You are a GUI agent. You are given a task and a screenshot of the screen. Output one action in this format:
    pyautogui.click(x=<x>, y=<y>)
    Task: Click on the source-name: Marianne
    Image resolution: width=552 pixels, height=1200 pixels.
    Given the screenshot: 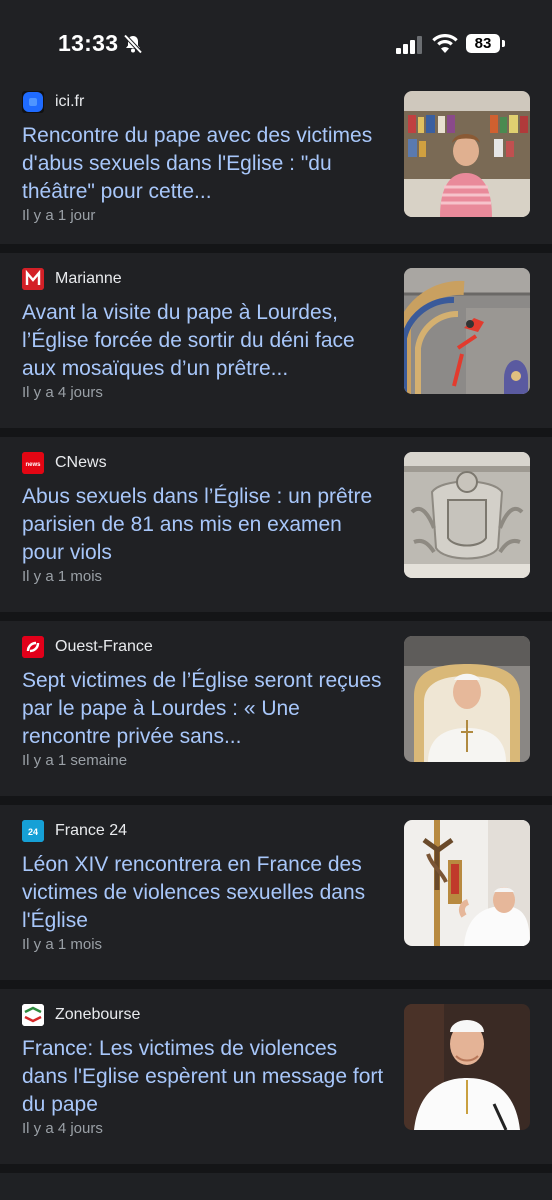 What is the action you would take?
    pyautogui.click(x=88, y=278)
    